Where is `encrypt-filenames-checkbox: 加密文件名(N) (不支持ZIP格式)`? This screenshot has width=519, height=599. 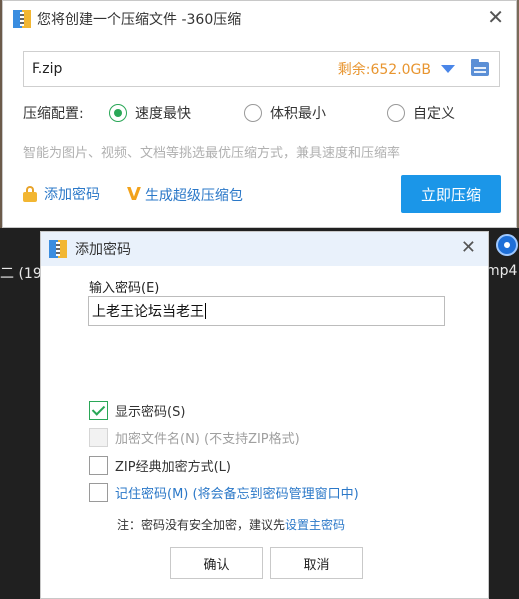
encrypt-filenames-checkbox: 加密文件名(N) (不支持ZIP格式) is located at coordinates (194, 437).